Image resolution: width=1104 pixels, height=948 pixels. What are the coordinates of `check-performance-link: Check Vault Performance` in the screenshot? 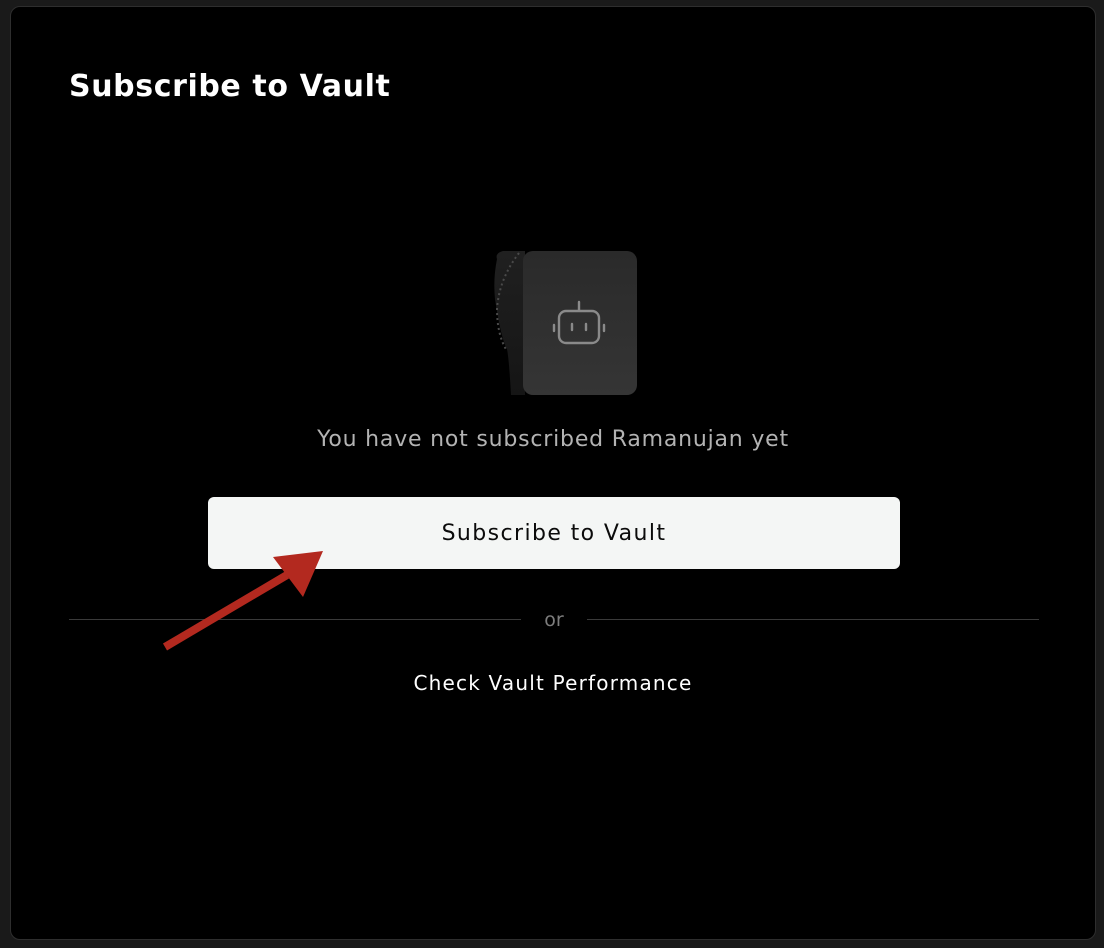 It's located at (552, 683).